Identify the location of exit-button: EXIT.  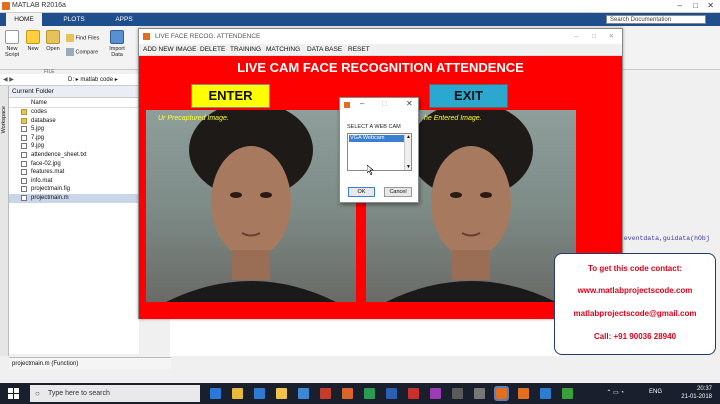
(468, 96).